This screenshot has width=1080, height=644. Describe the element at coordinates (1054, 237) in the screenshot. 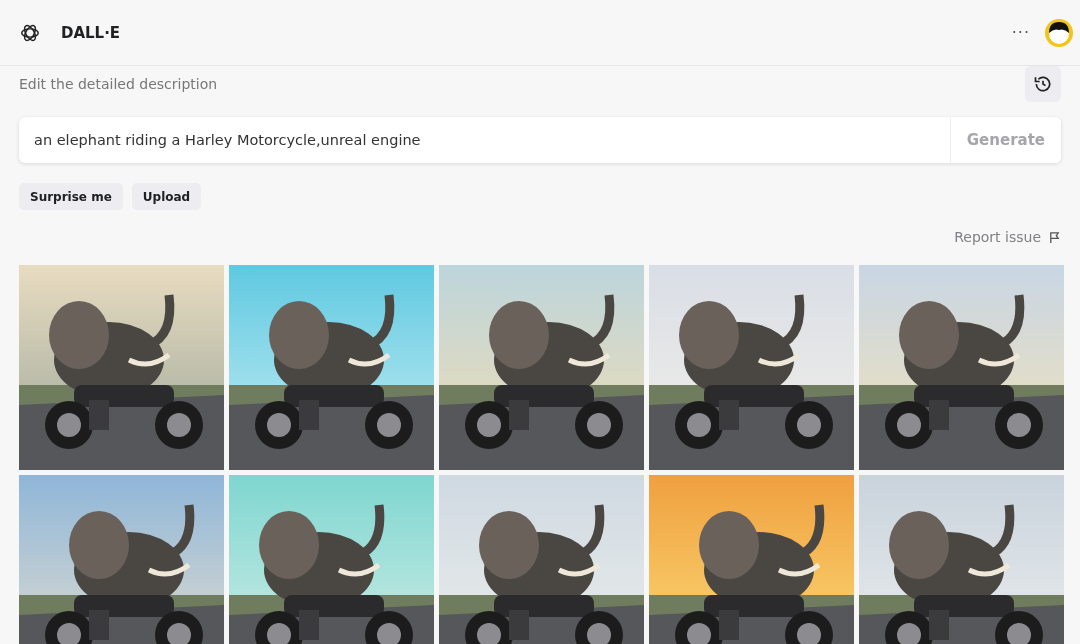

I see `flag-icon` at that location.